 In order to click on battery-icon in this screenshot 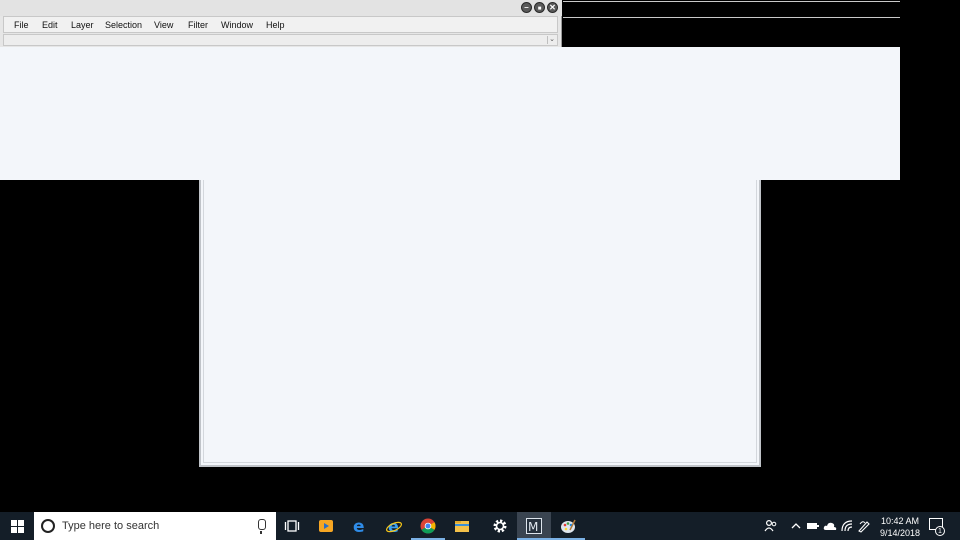, I will do `click(813, 526)`.